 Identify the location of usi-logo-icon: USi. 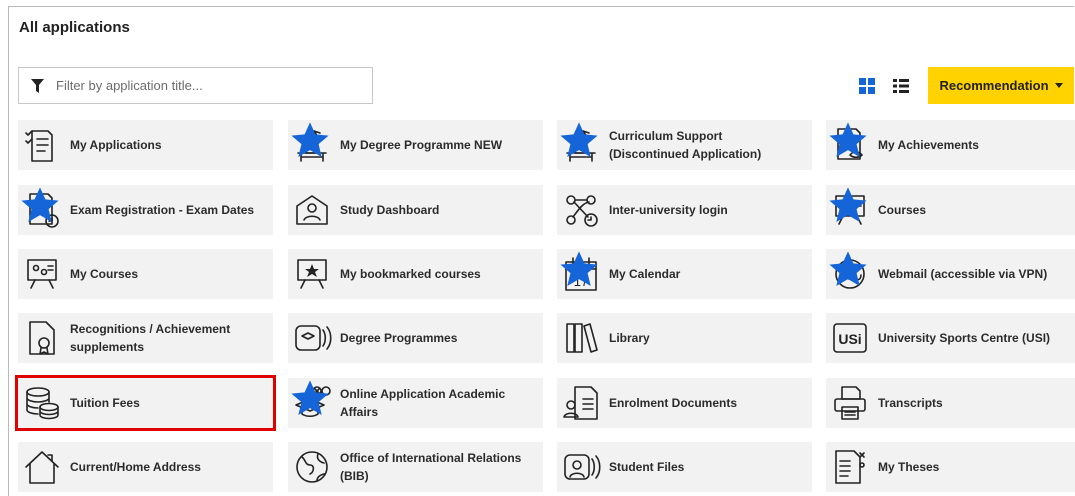
(850, 338).